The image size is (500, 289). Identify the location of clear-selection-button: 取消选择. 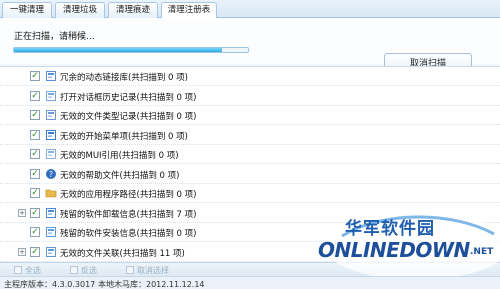
(147, 270).